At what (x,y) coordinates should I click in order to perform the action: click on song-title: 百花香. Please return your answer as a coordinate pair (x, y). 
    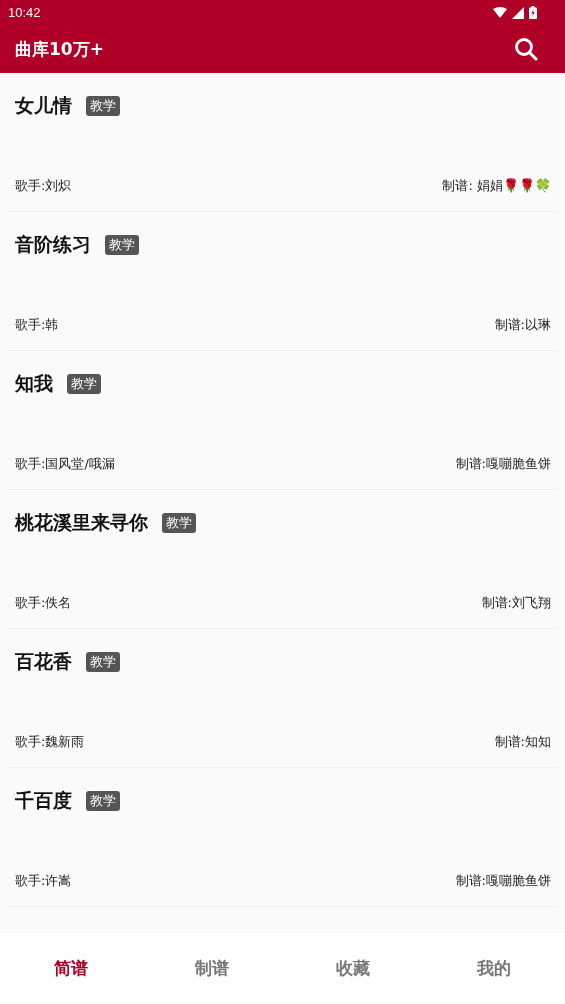
    Looking at the image, I should click on (43, 661).